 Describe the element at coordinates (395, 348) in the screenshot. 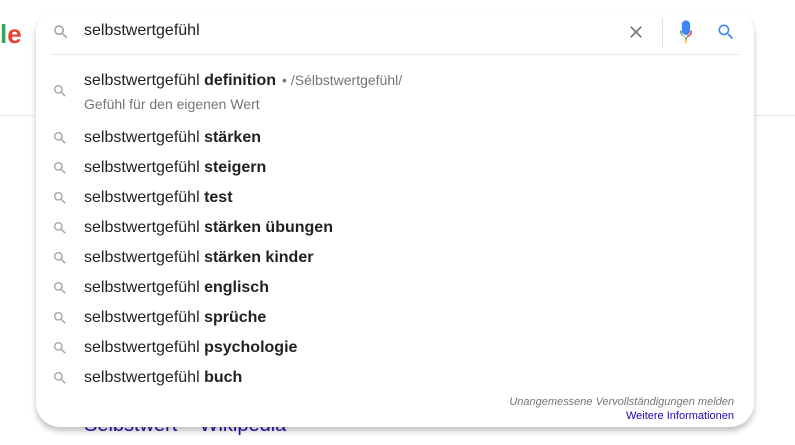

I see `suggestion-psychologie: selbstwertgefühl psychologie` at that location.